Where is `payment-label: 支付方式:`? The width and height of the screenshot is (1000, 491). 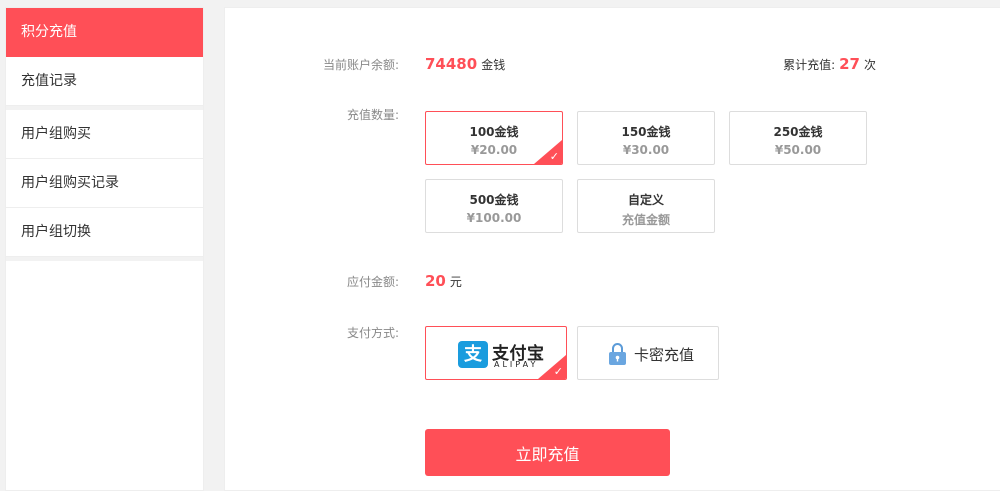 payment-label: 支付方式: is located at coordinates (372, 333).